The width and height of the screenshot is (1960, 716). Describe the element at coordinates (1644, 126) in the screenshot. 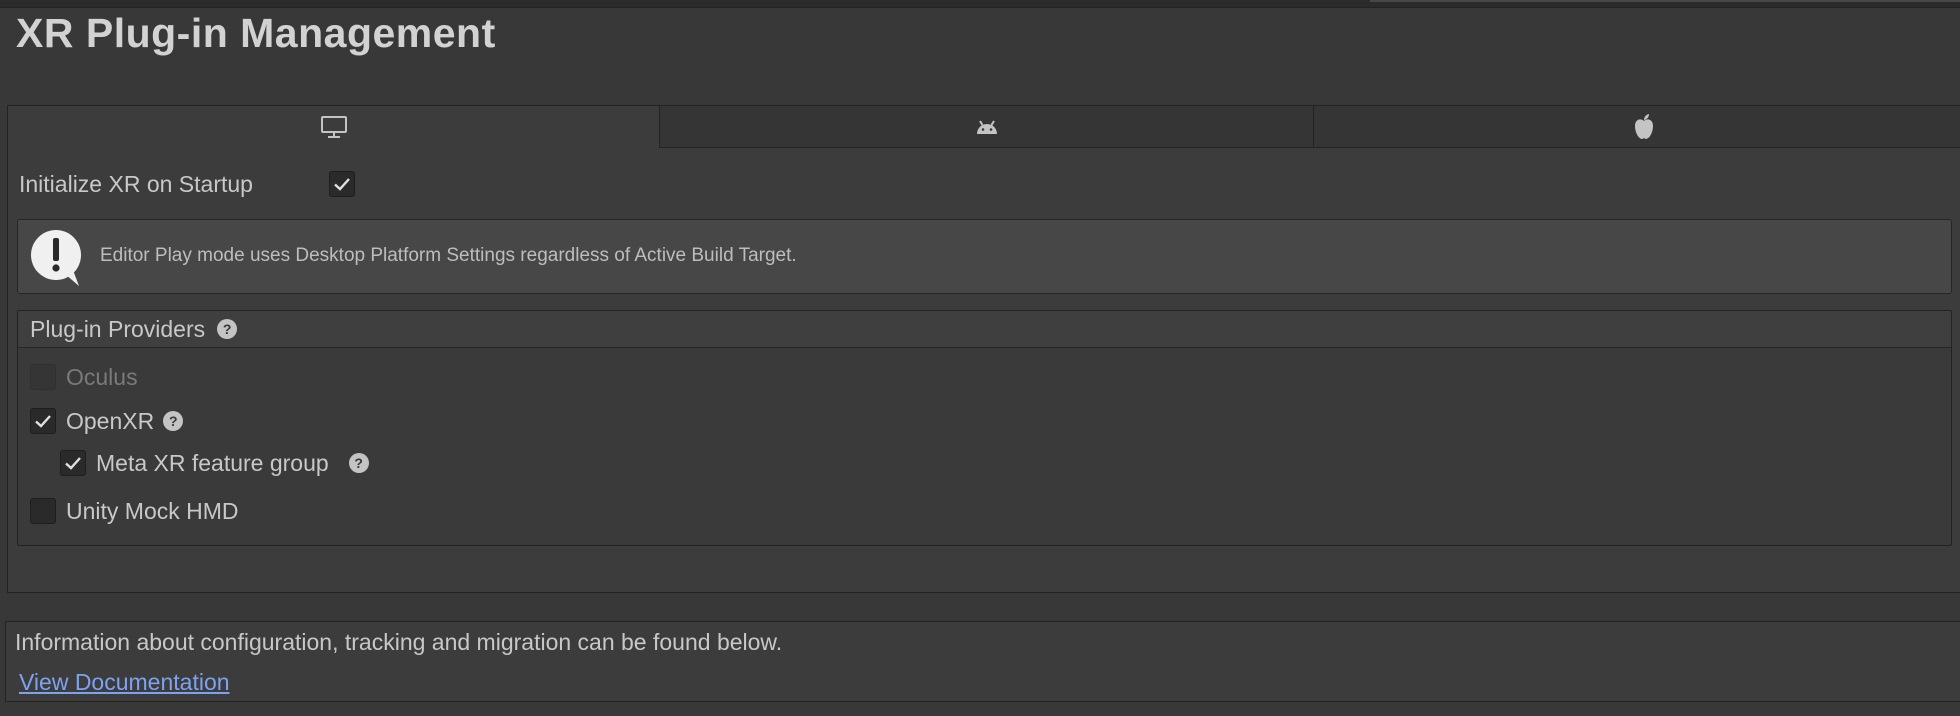

I see `apple-icon` at that location.